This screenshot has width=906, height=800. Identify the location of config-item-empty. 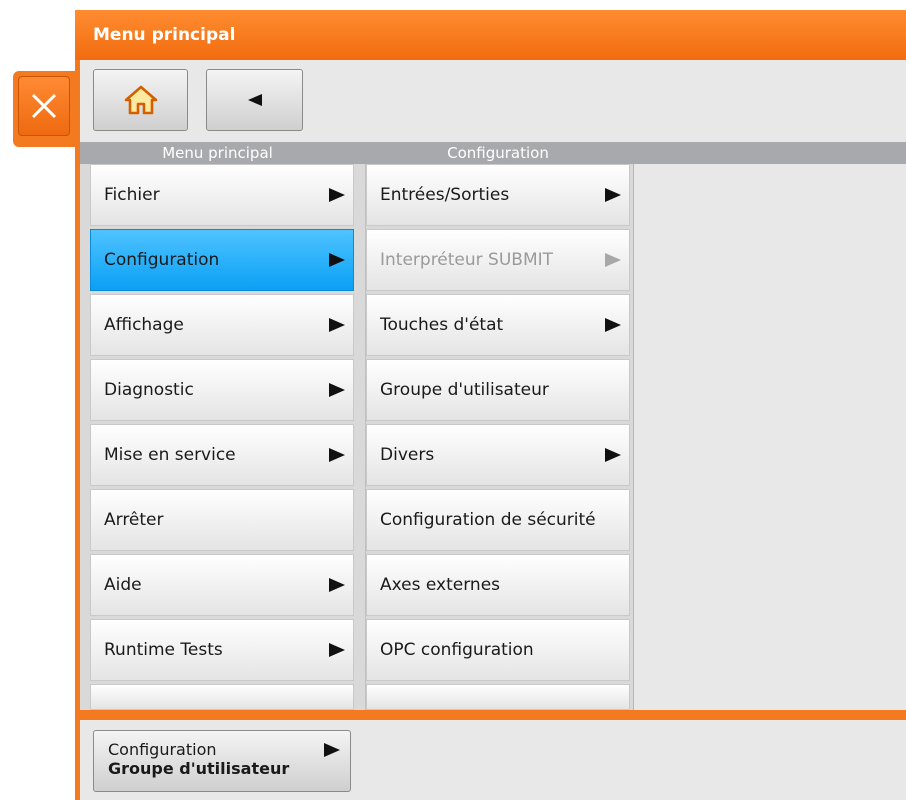
(498, 697).